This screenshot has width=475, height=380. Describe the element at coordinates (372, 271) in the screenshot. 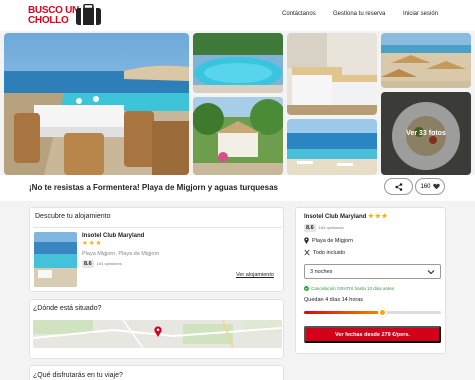

I see `nights-select: 3 noches` at that location.